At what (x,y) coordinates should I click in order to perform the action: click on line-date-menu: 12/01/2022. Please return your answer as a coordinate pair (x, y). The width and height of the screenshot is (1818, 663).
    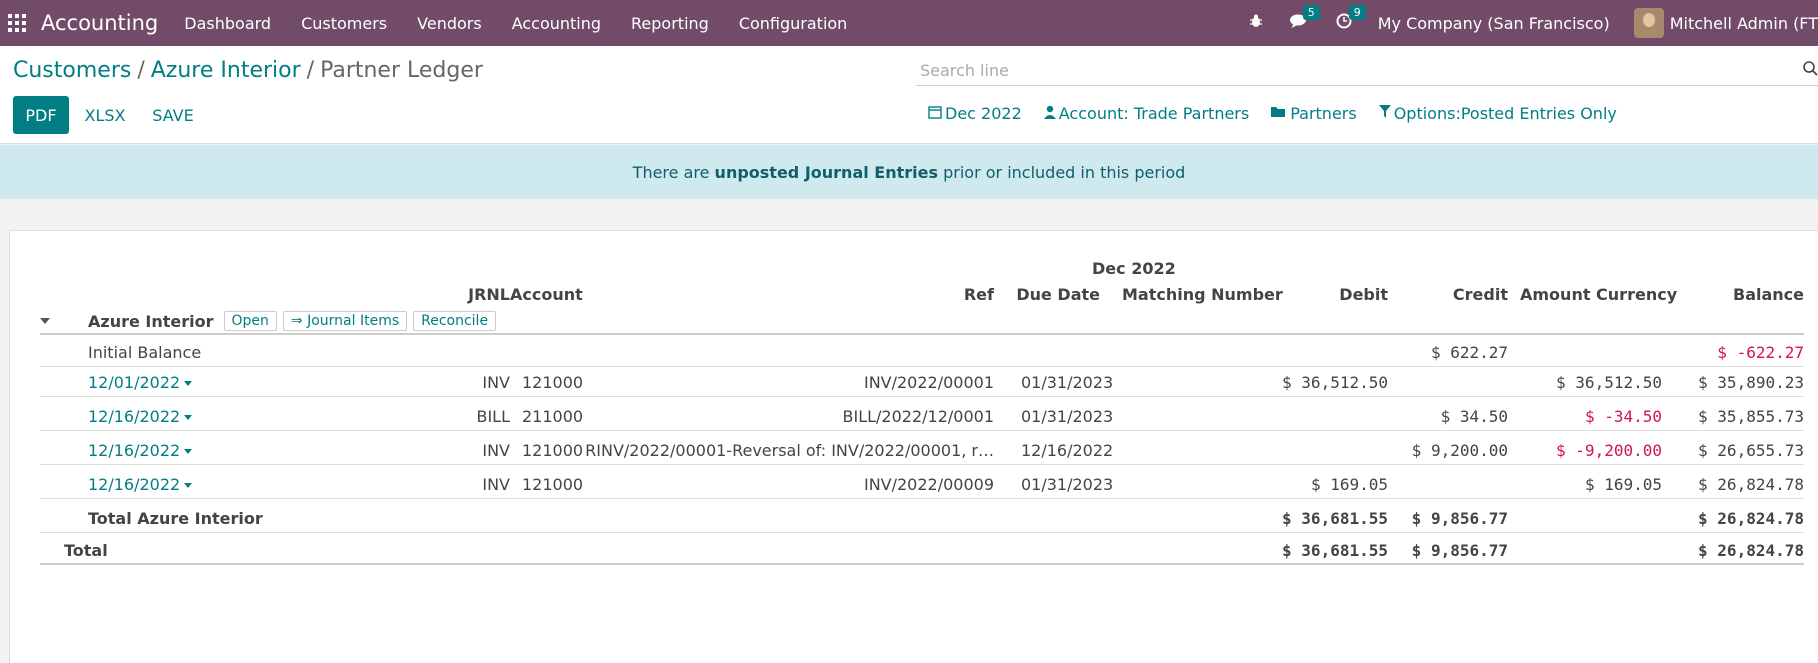
    Looking at the image, I should click on (140, 382).